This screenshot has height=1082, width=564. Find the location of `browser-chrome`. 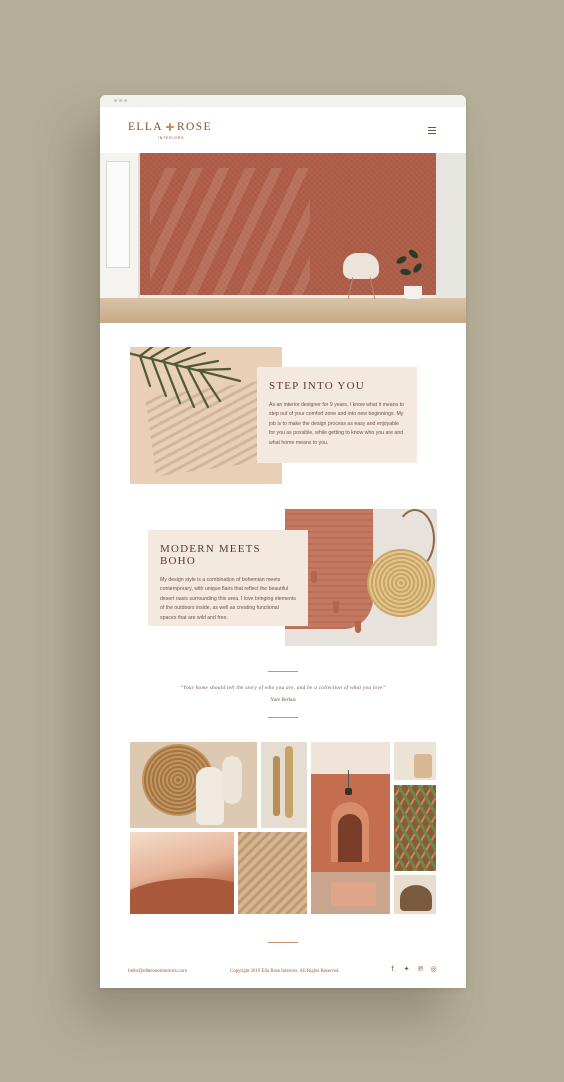

browser-chrome is located at coordinates (283, 101).